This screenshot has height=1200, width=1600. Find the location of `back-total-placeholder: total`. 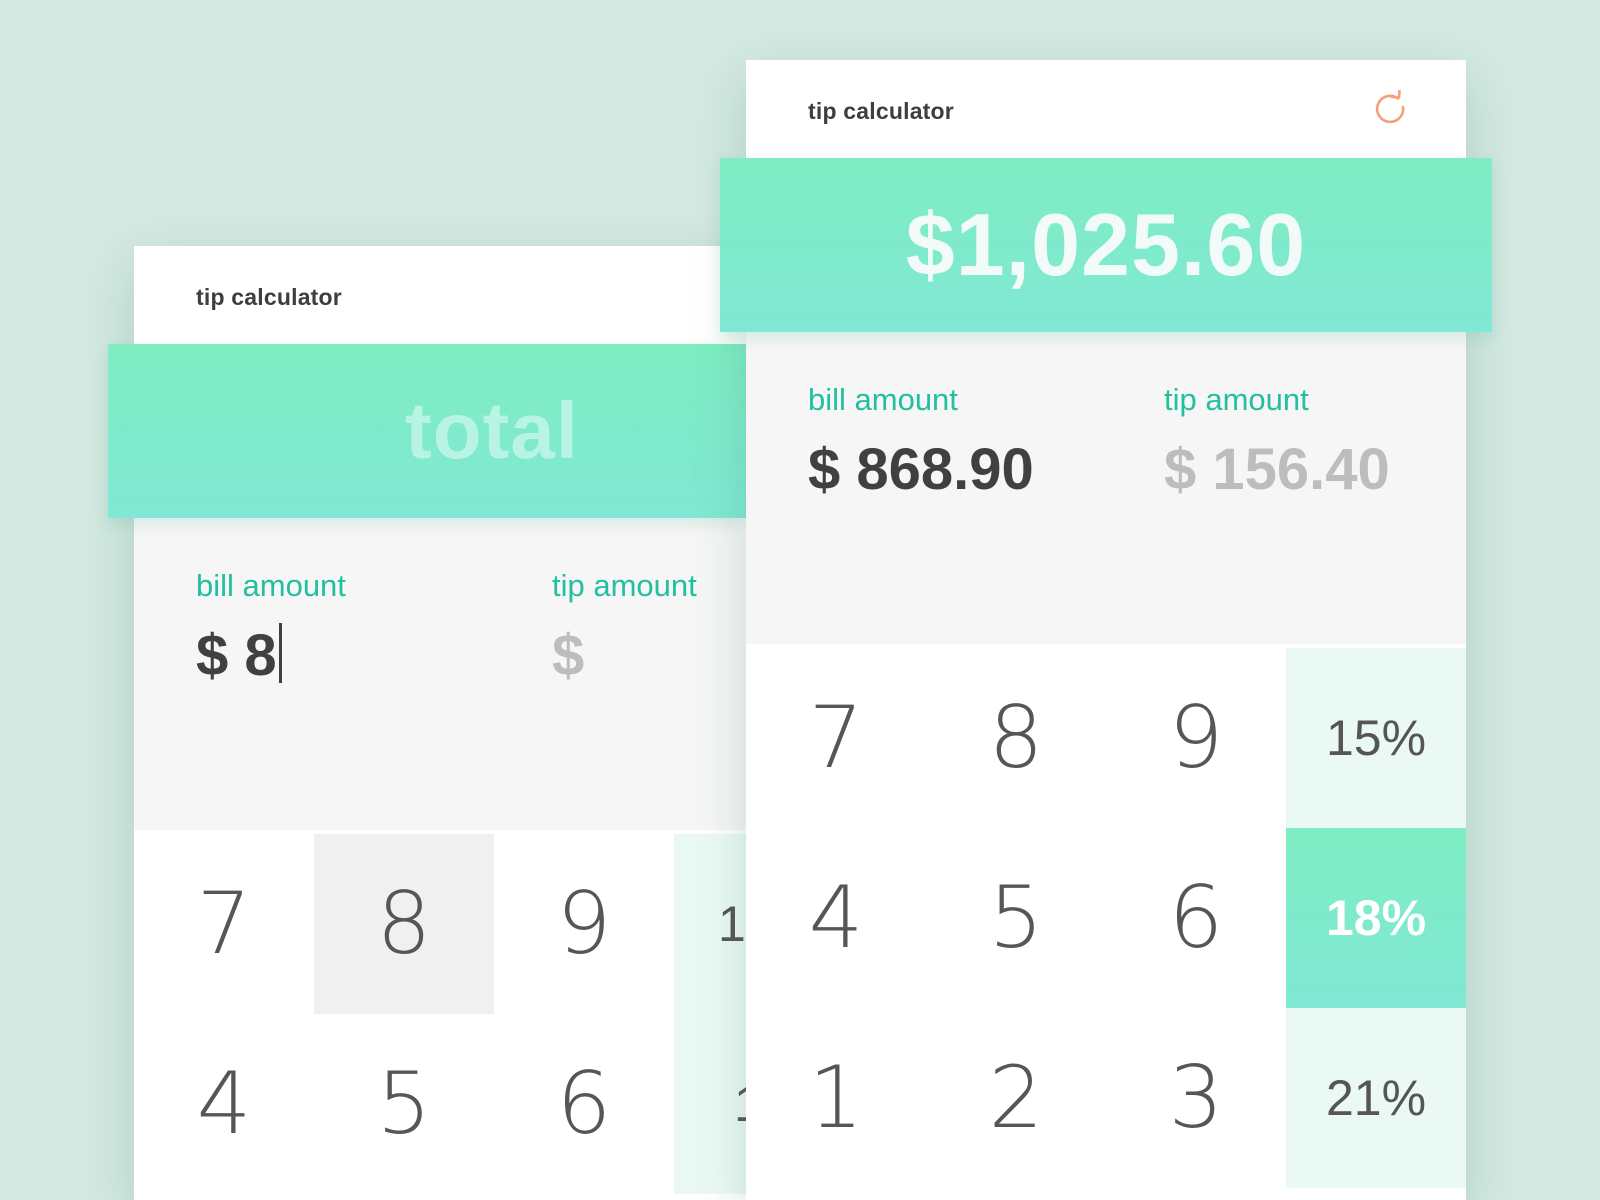

back-total-placeholder: total is located at coordinates (492, 430).